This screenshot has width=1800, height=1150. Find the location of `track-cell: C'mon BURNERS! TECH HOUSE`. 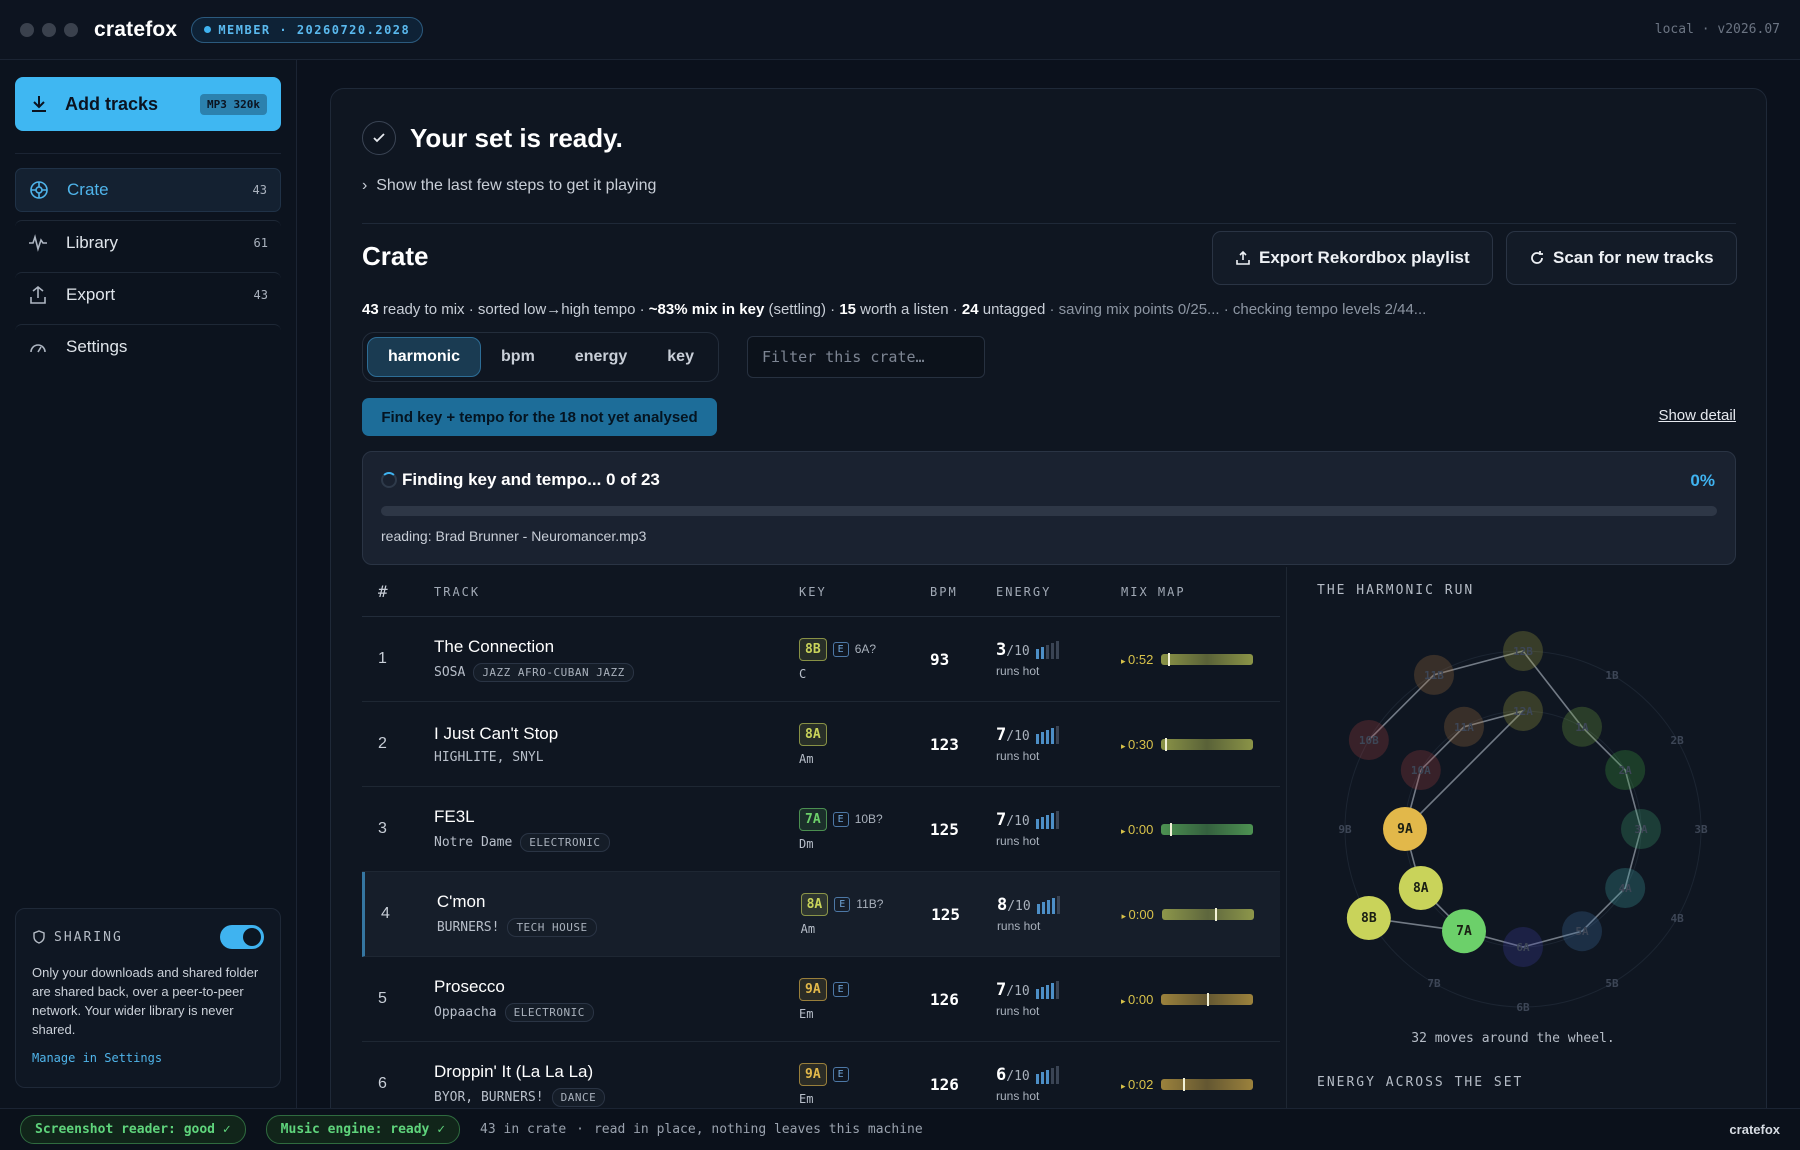

track-cell: C'mon BURNERS! TECH HOUSE is located at coordinates (619, 914).